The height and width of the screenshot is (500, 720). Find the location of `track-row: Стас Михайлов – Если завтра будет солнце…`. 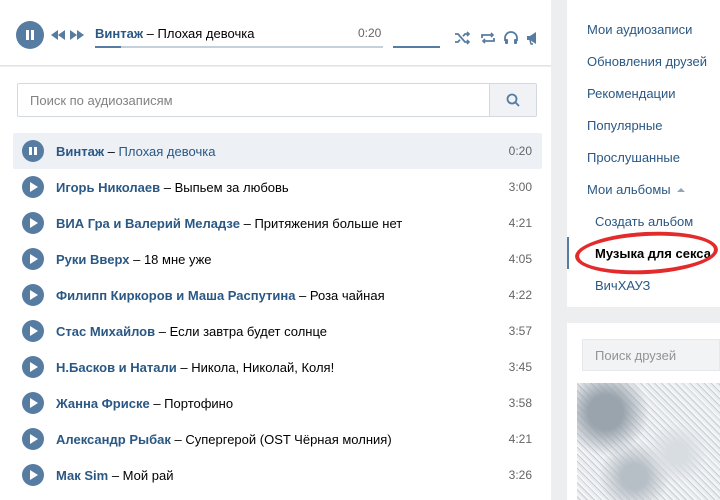

track-row: Стас Михайлов – Если завтра будет солнце… is located at coordinates (277, 331).